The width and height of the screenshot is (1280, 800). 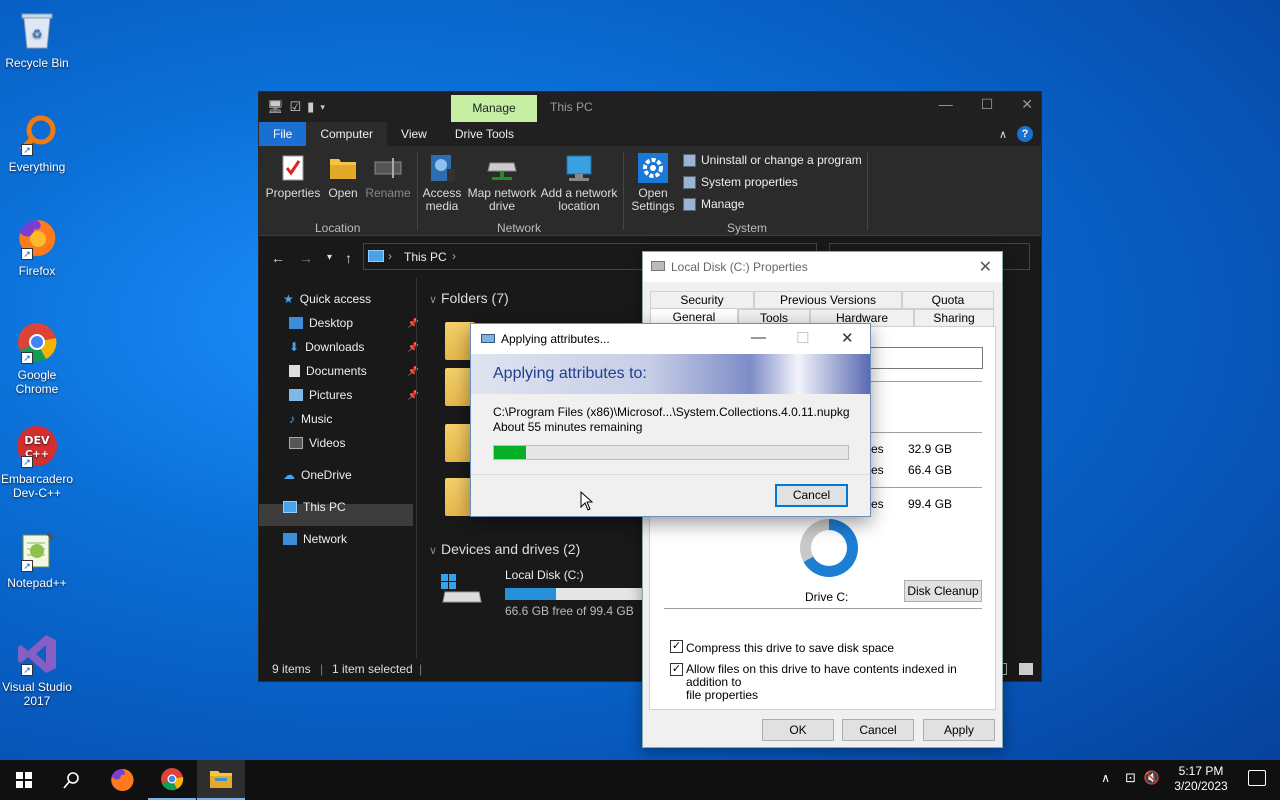 I want to click on compress-checkbox: ✓, so click(x=676, y=646).